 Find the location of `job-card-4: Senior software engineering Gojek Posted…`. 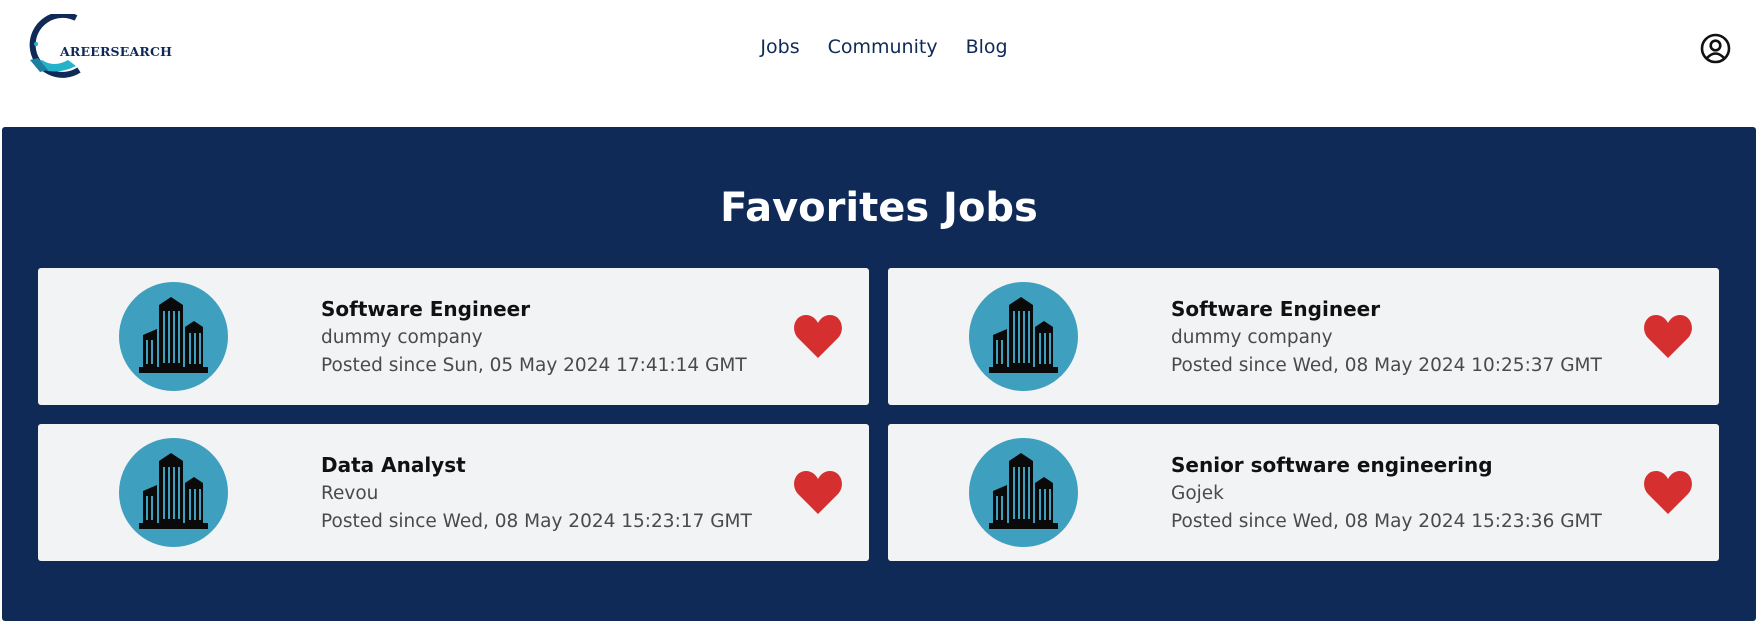

job-card-4: Senior software engineering Gojek Posted… is located at coordinates (1303, 492).